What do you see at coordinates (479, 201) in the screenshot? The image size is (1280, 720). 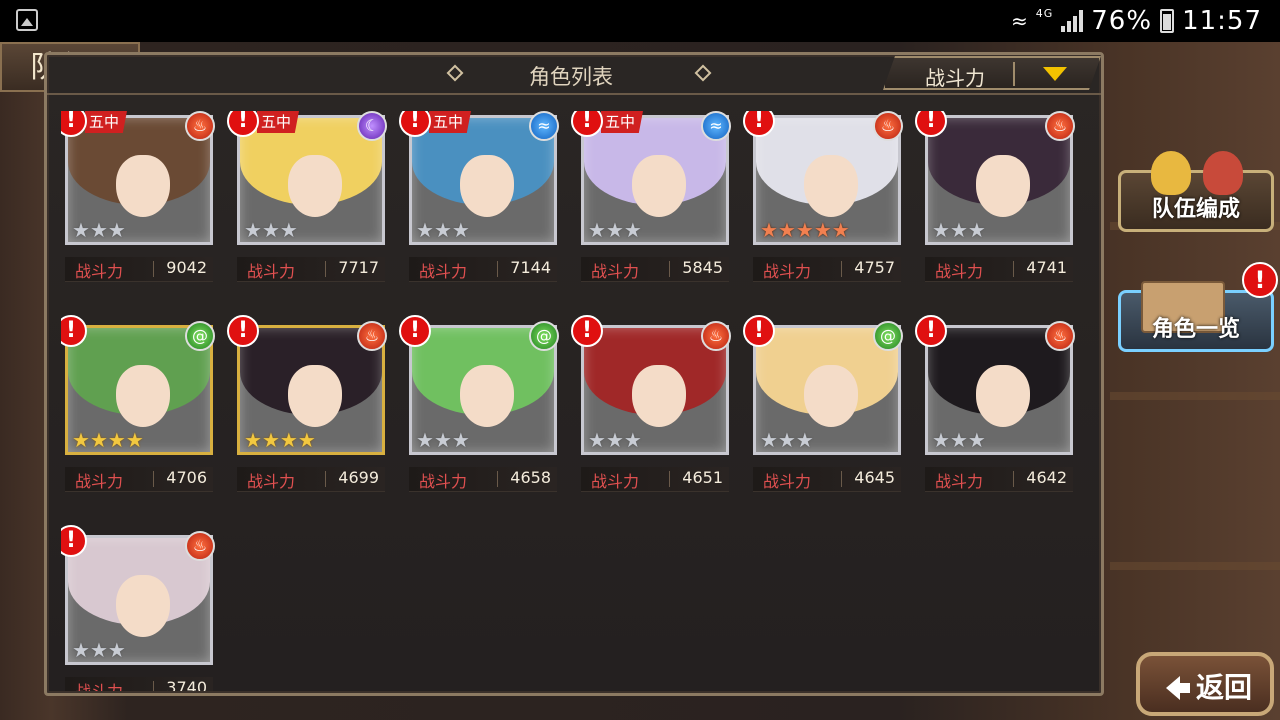 I see `character-card: ★ ★ ★! 五中 ≈ 战斗力 7144` at bounding box center [479, 201].